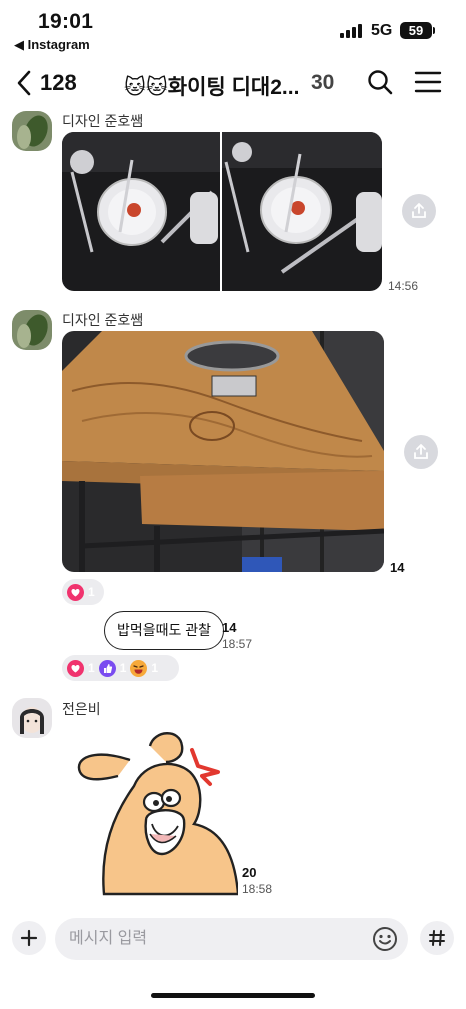 The image size is (466, 1009). I want to click on menu-icon, so click(428, 82).